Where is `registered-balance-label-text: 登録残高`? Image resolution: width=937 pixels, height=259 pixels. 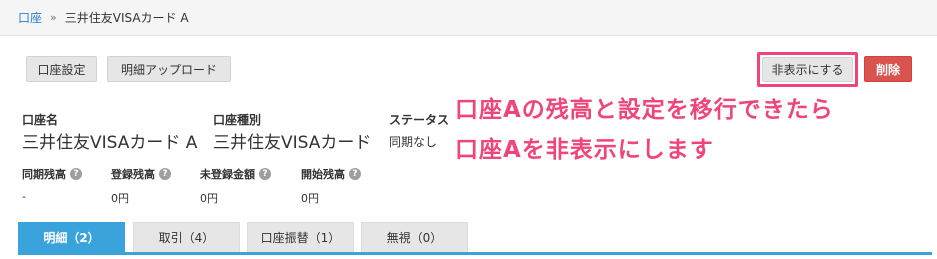
registered-balance-label-text: 登録残高 is located at coordinates (133, 174).